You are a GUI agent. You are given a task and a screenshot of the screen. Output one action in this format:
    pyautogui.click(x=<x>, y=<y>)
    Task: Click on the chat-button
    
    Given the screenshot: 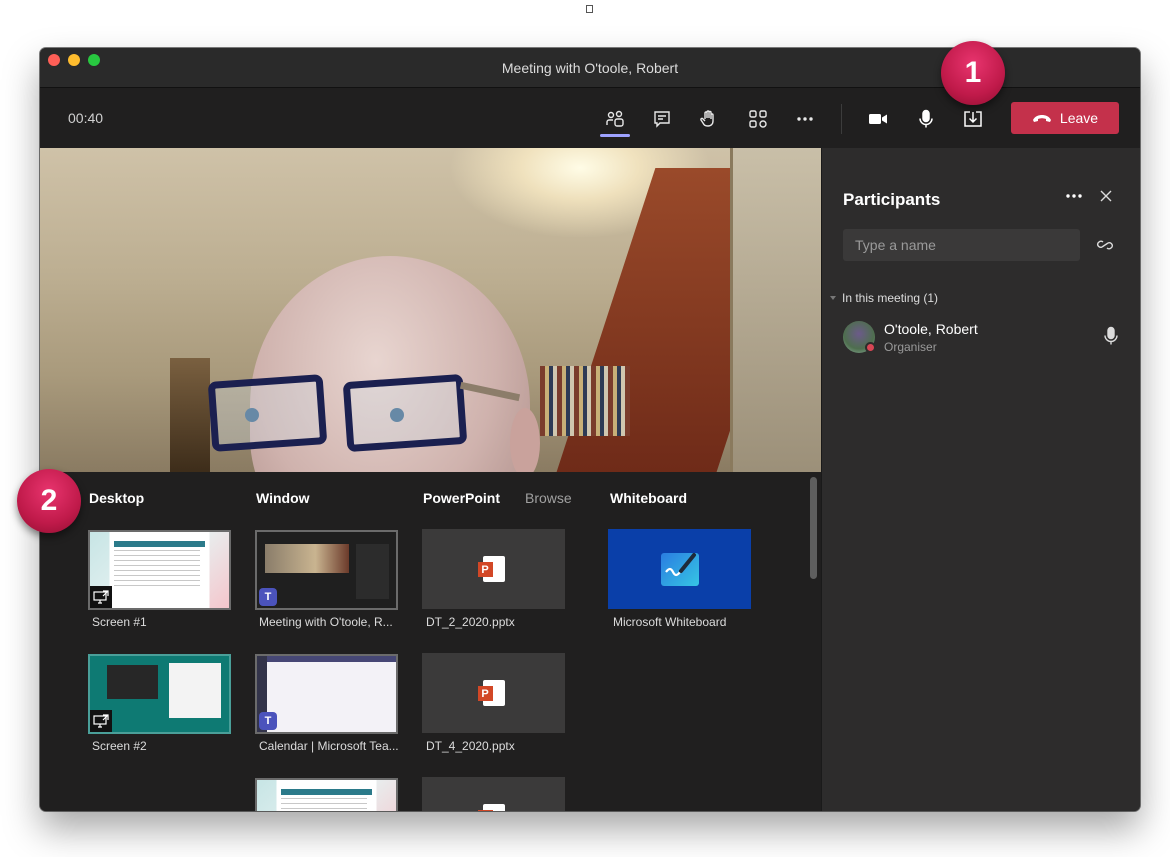 What is the action you would take?
    pyautogui.click(x=662, y=119)
    